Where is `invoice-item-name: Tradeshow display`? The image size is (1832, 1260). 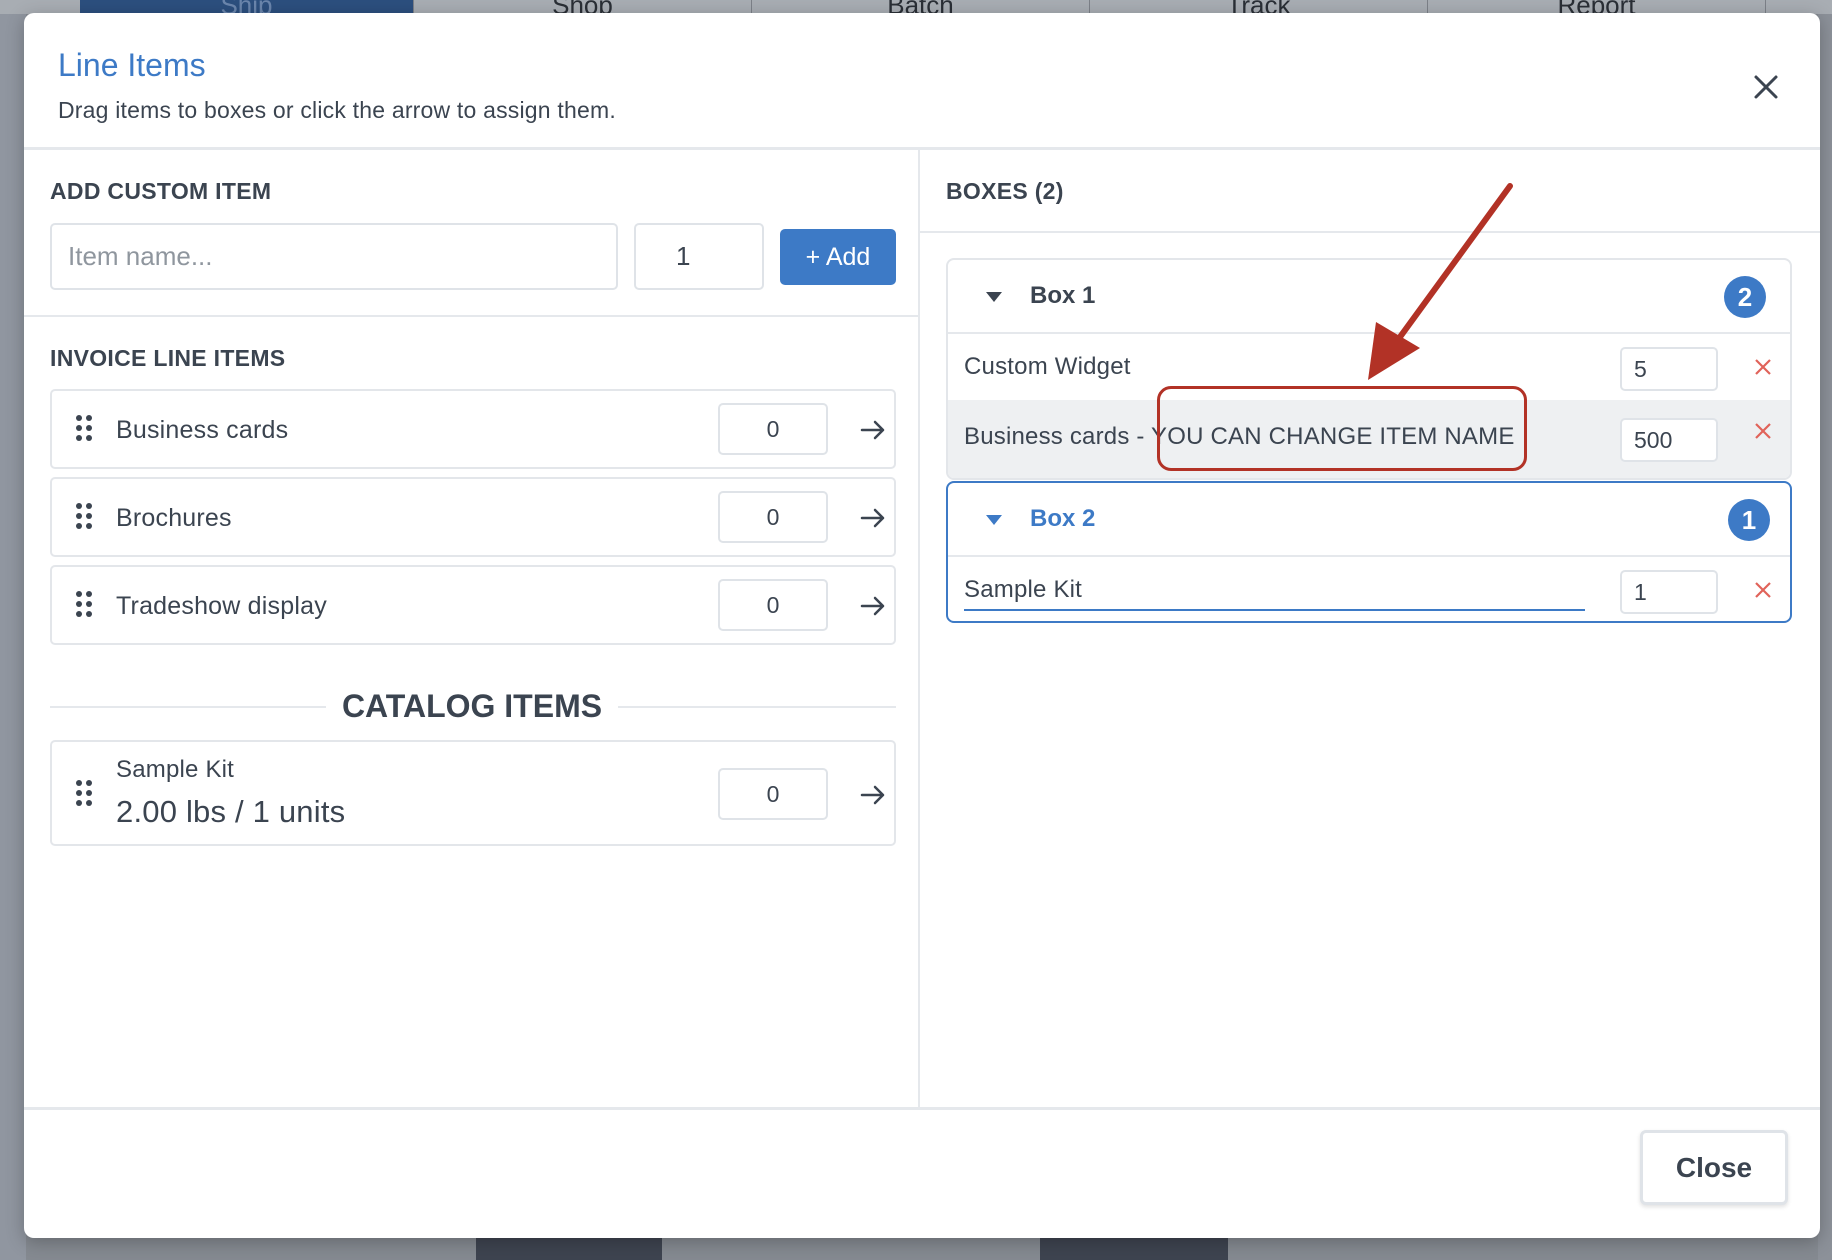
invoice-item-name: Tradeshow display is located at coordinates (221, 606).